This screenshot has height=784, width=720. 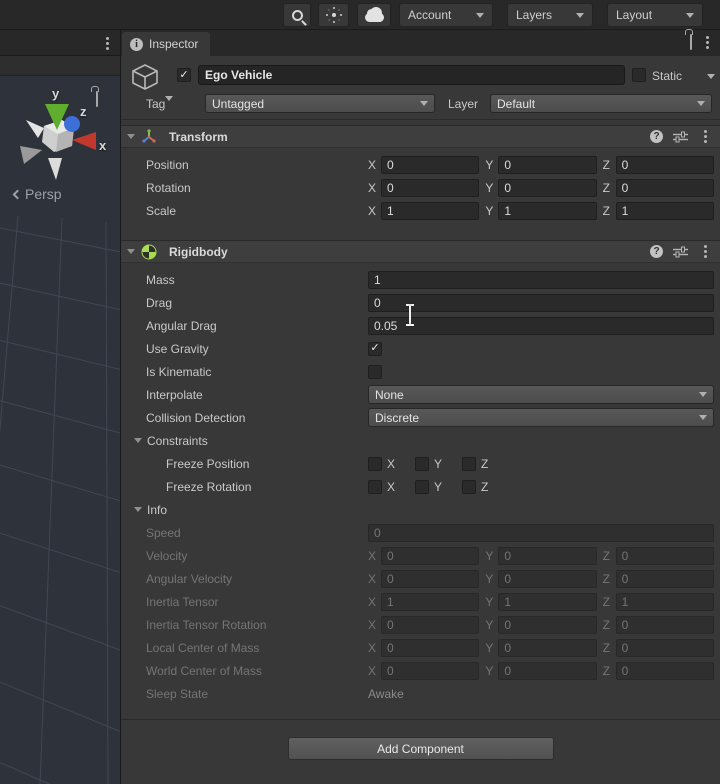 I want to click on inertia-tensor-rotation-x-field: 0, so click(x=430, y=624).